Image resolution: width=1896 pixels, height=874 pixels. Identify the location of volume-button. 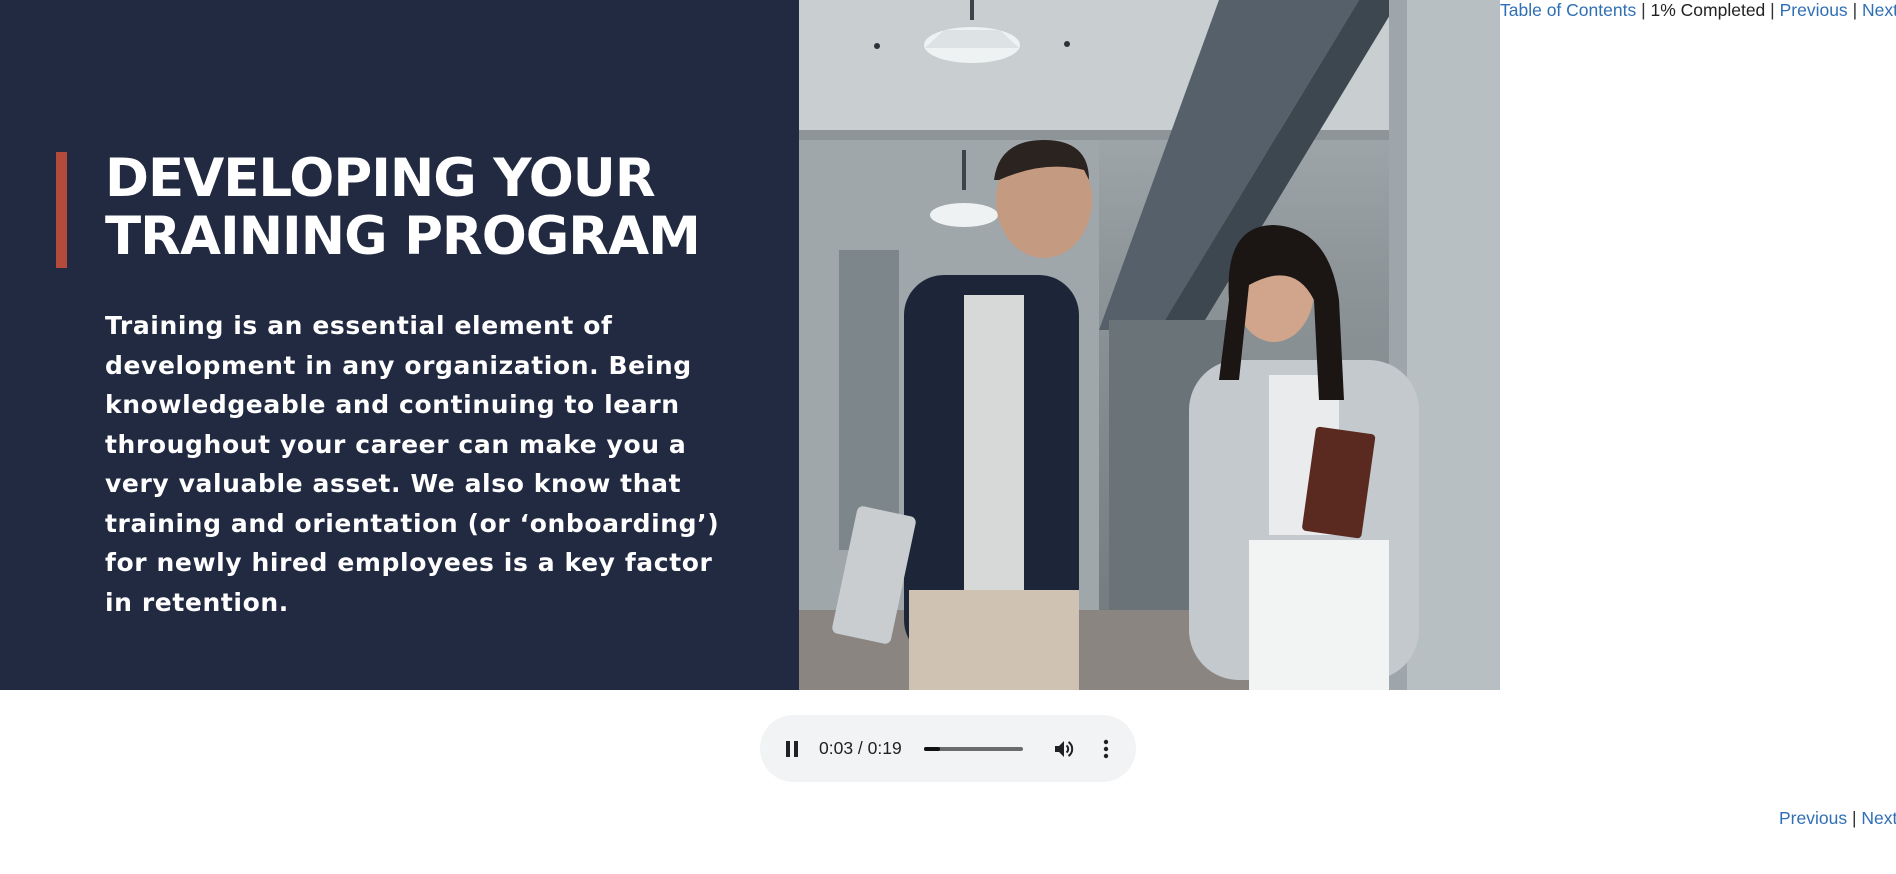
(1064, 749).